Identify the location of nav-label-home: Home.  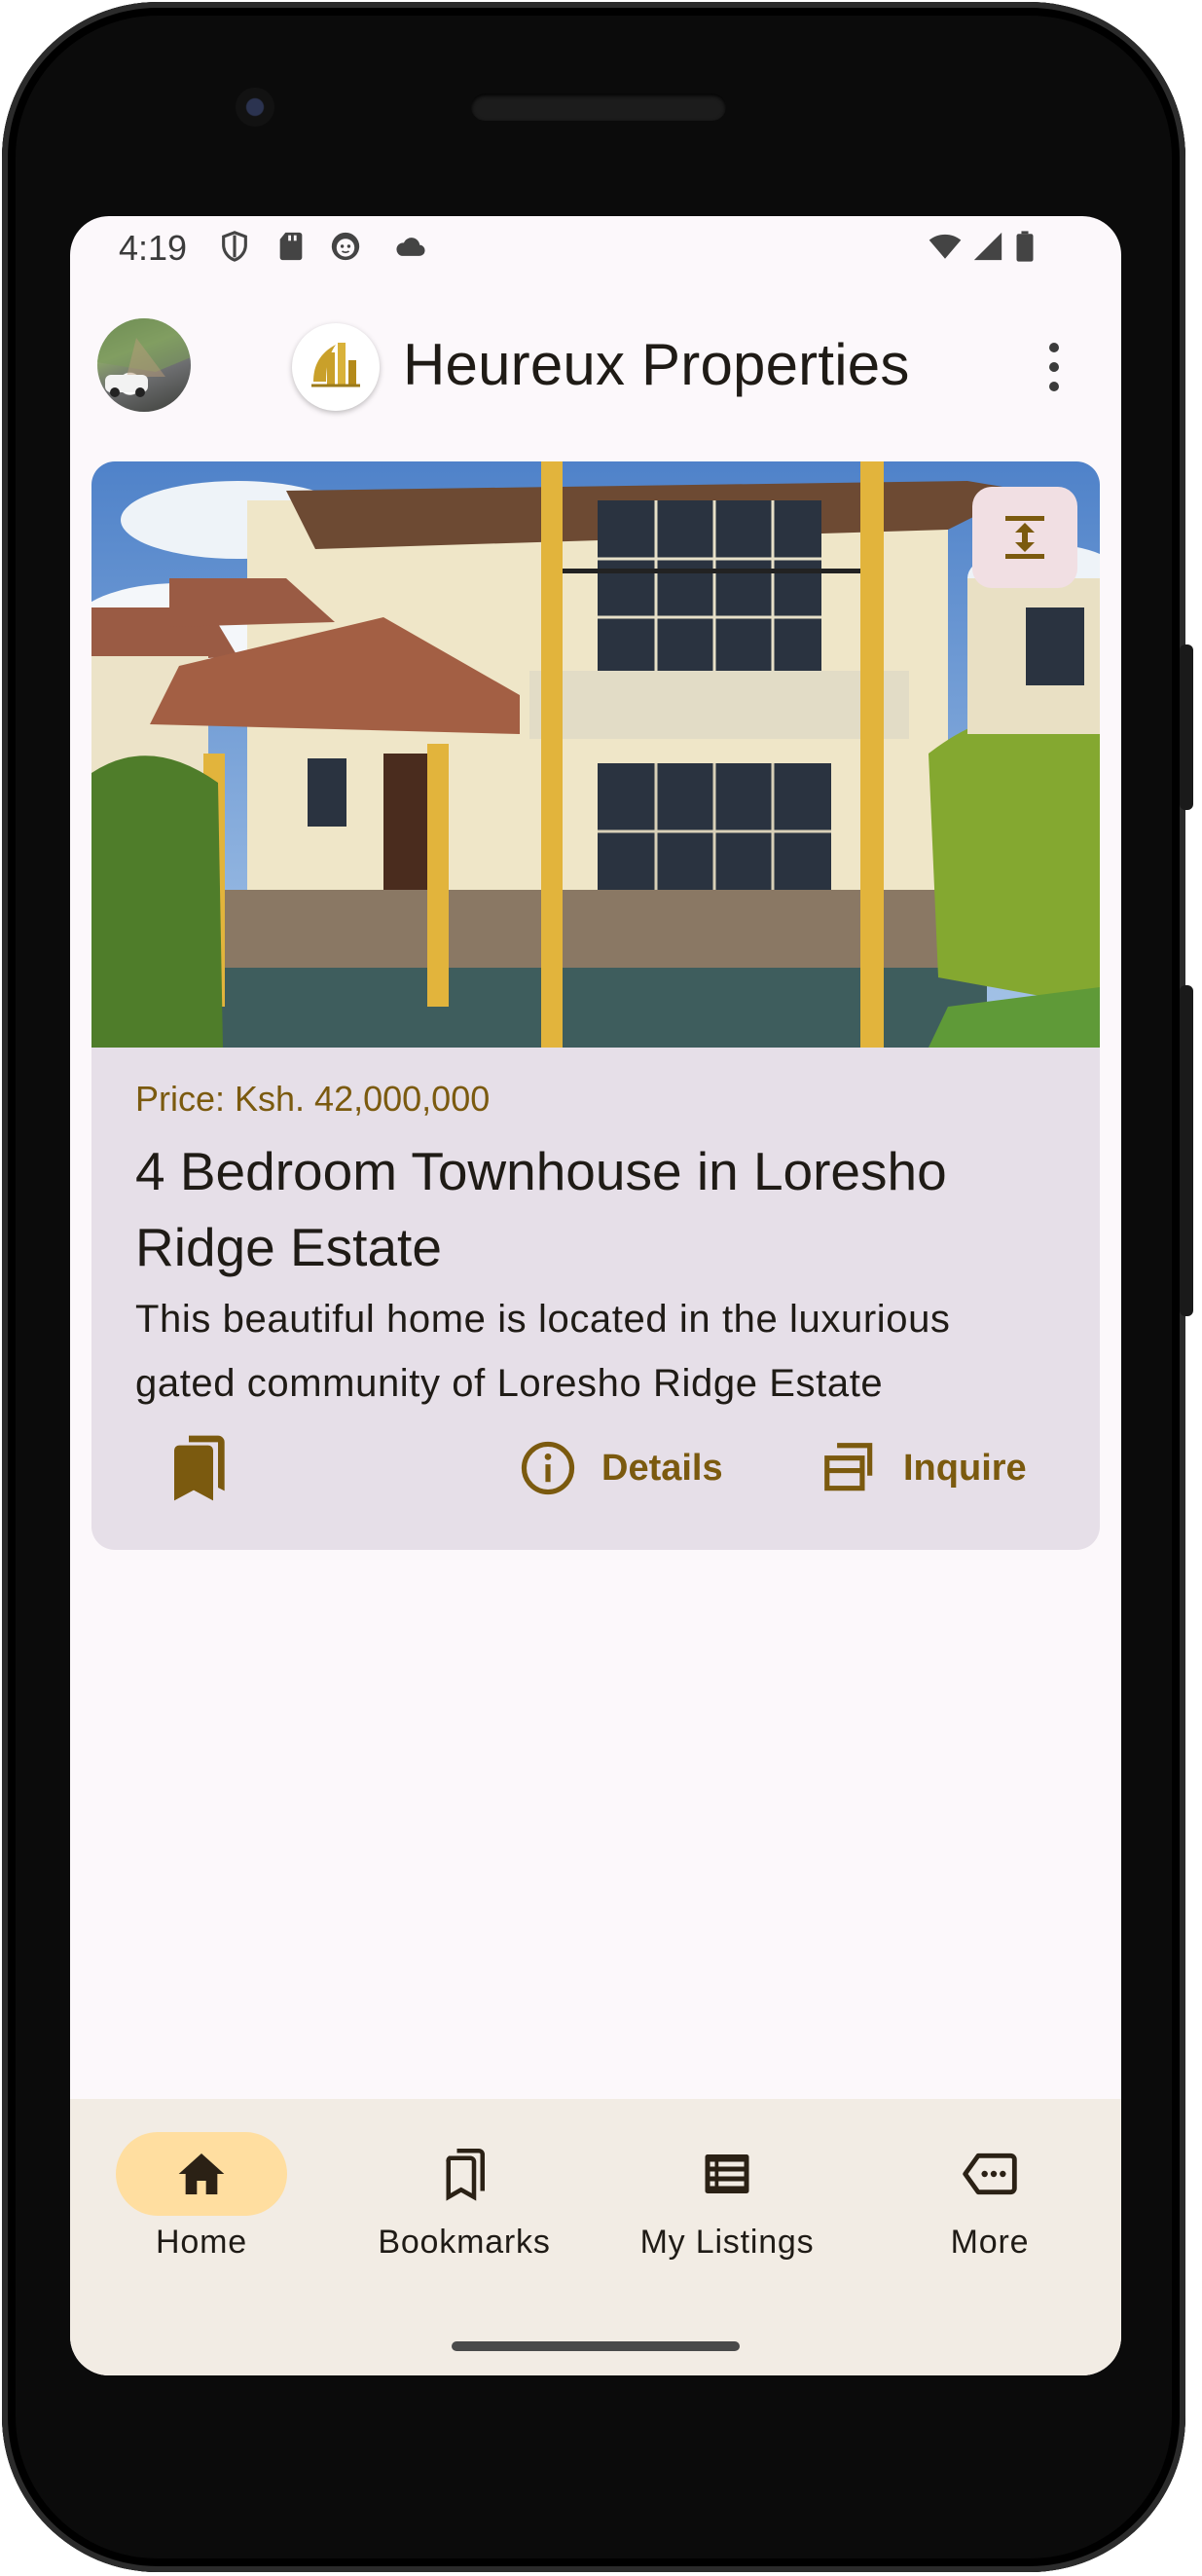
(201, 2242).